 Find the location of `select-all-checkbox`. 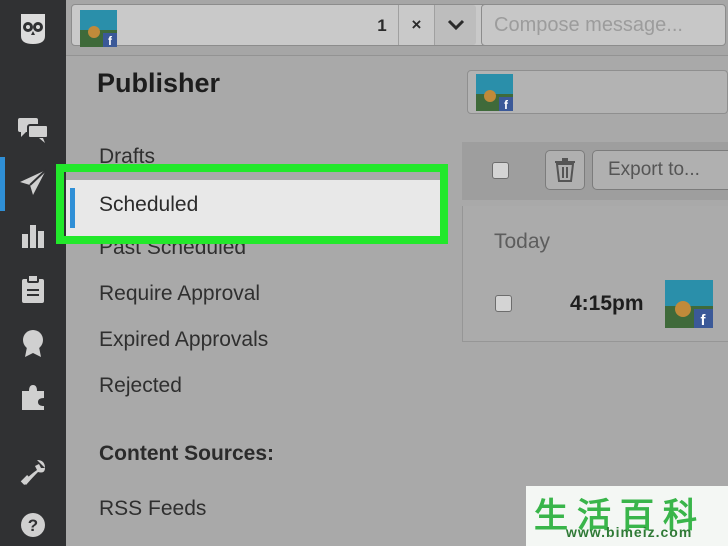

select-all-checkbox is located at coordinates (500, 170).